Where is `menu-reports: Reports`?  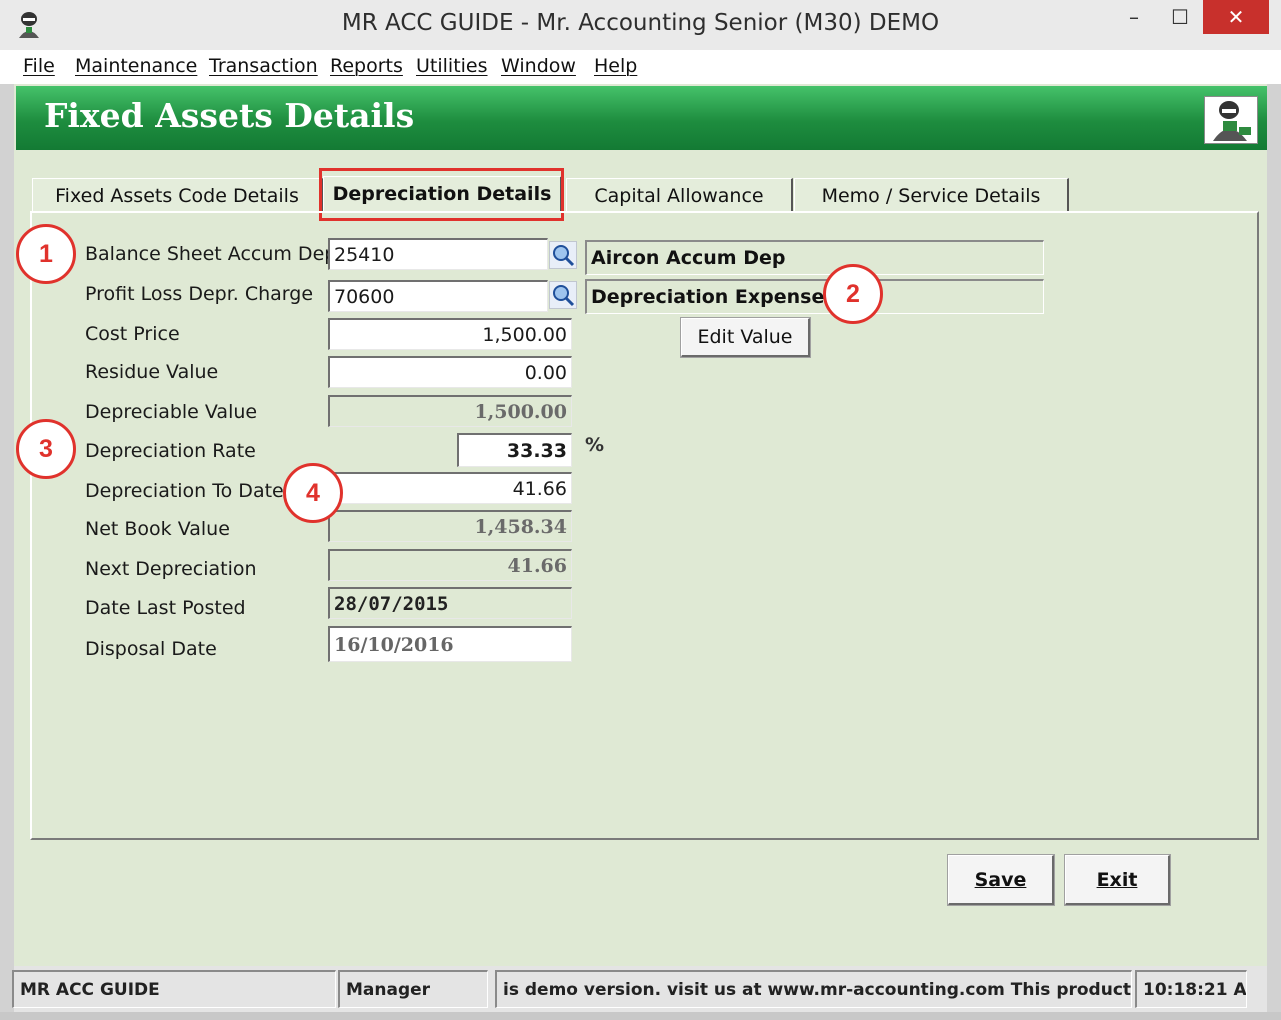
menu-reports: Reports is located at coordinates (366, 66).